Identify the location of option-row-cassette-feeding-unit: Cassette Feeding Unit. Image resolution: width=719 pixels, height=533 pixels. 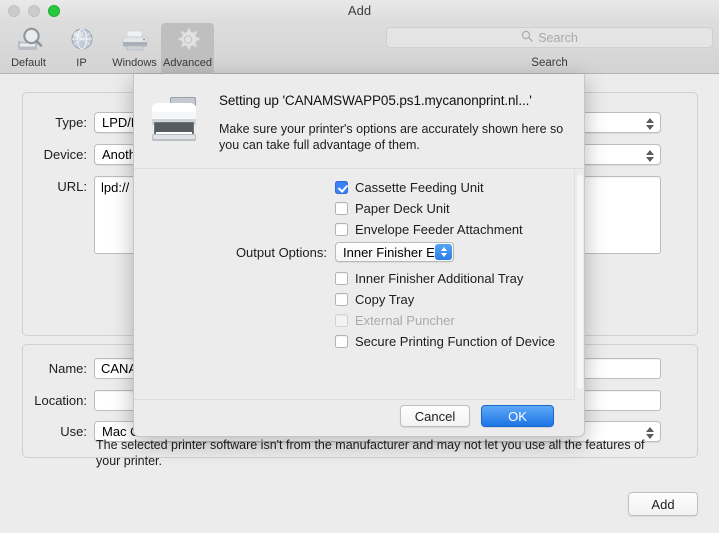
(354, 187).